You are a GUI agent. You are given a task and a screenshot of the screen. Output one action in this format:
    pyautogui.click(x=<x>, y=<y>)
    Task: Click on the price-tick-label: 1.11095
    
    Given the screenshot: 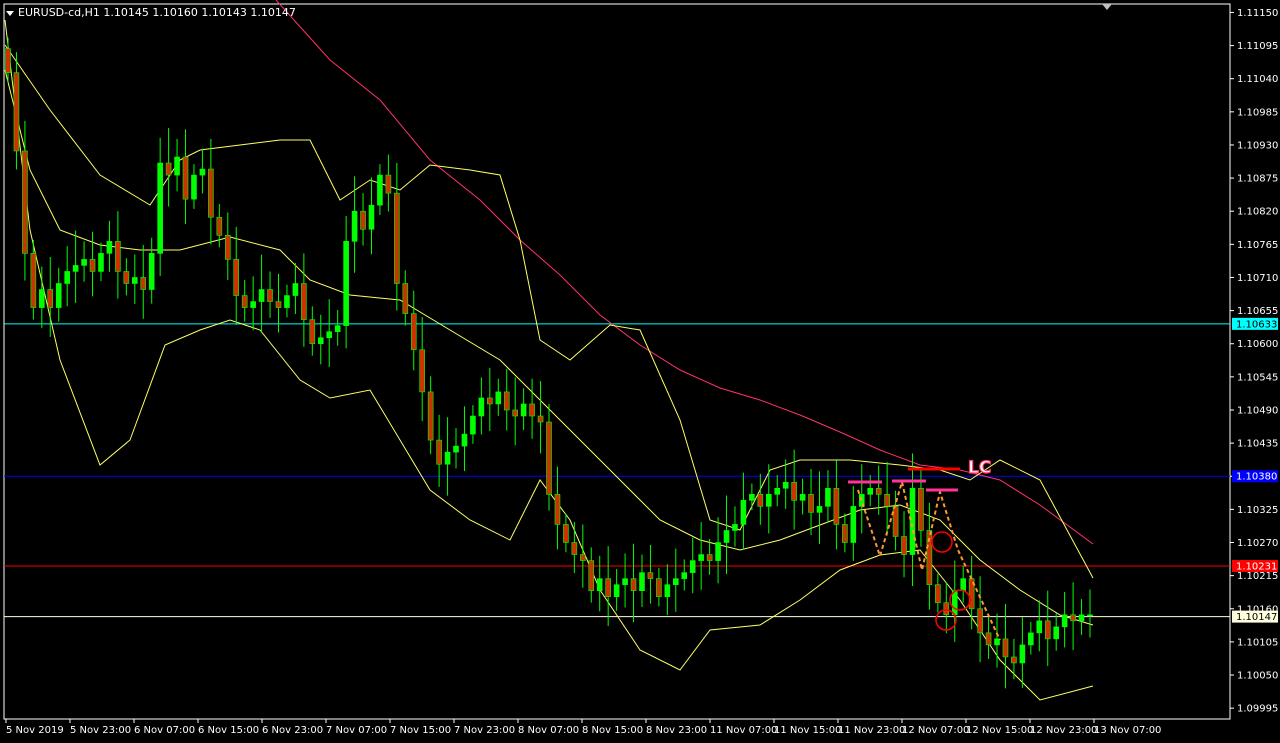 What is the action you would take?
    pyautogui.click(x=1257, y=46)
    